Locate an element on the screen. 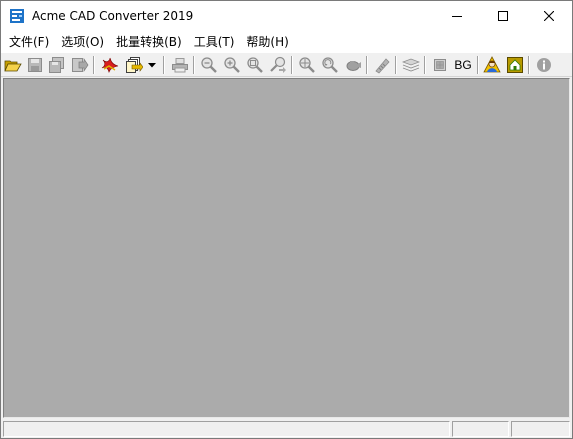 This screenshot has height=439, width=573. user-guide-icon is located at coordinates (492, 64).